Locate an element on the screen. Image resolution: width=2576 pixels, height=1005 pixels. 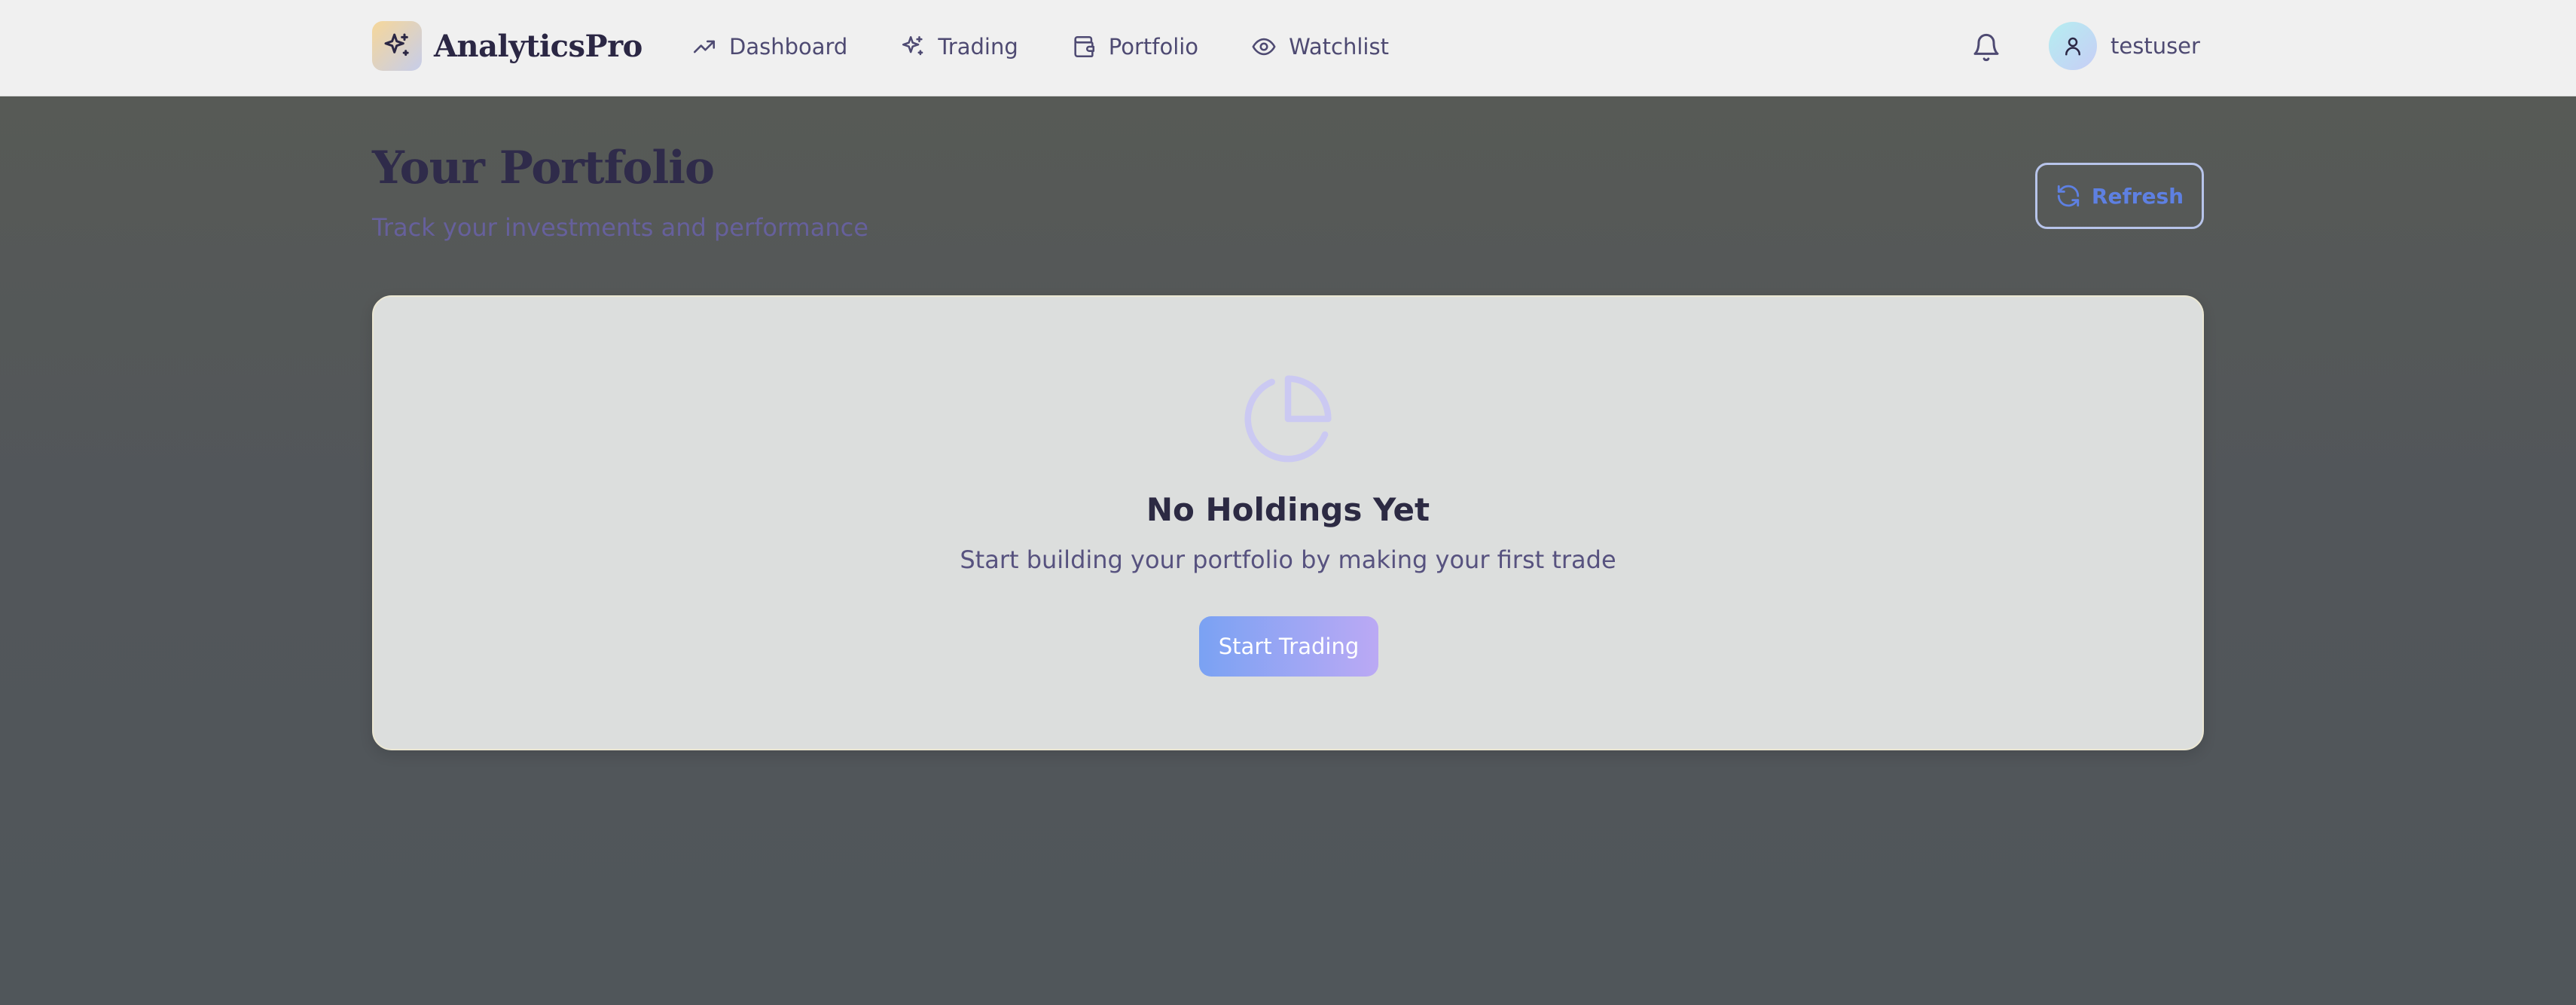
brand: AnalyticsPro is located at coordinates (507, 46).